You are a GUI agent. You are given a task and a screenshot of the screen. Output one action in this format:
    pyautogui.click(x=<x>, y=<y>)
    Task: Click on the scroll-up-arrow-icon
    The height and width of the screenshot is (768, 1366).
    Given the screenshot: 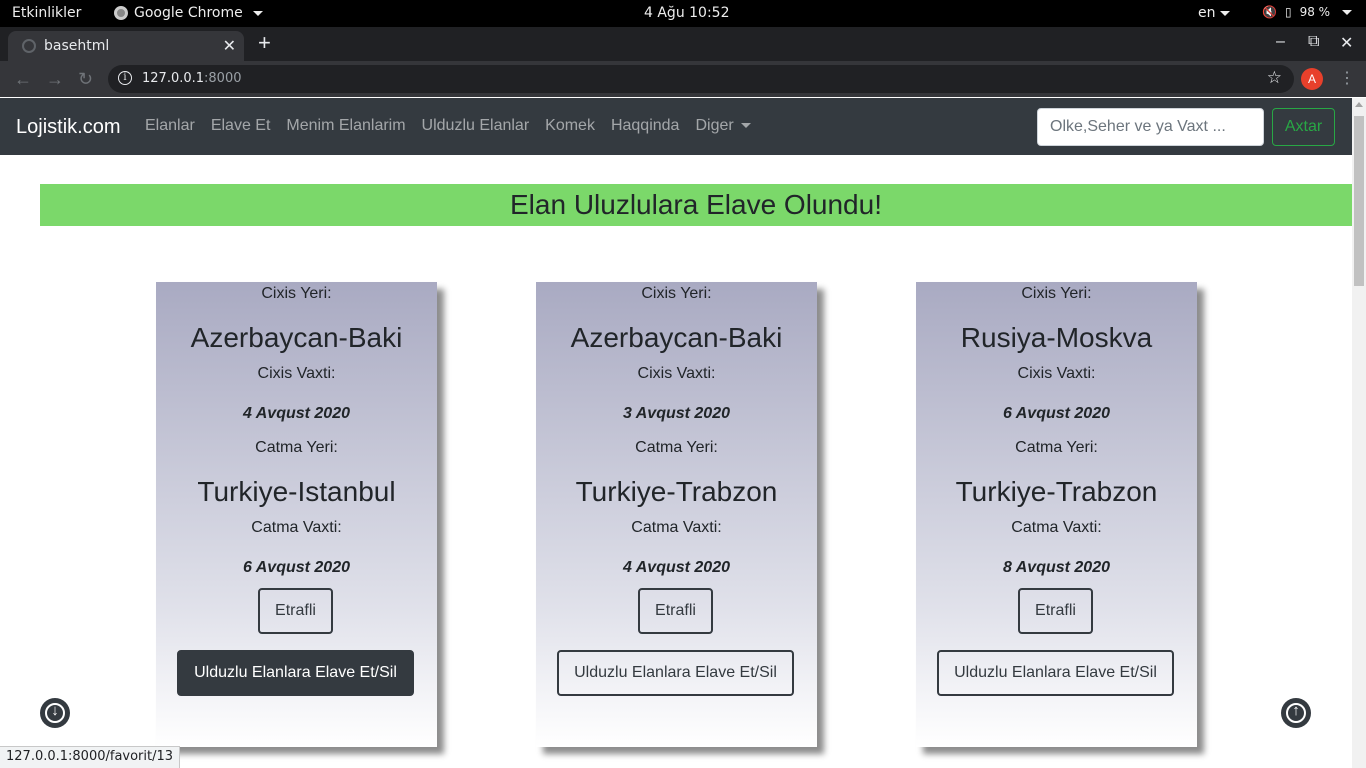 What is the action you would take?
    pyautogui.click(x=1359, y=104)
    